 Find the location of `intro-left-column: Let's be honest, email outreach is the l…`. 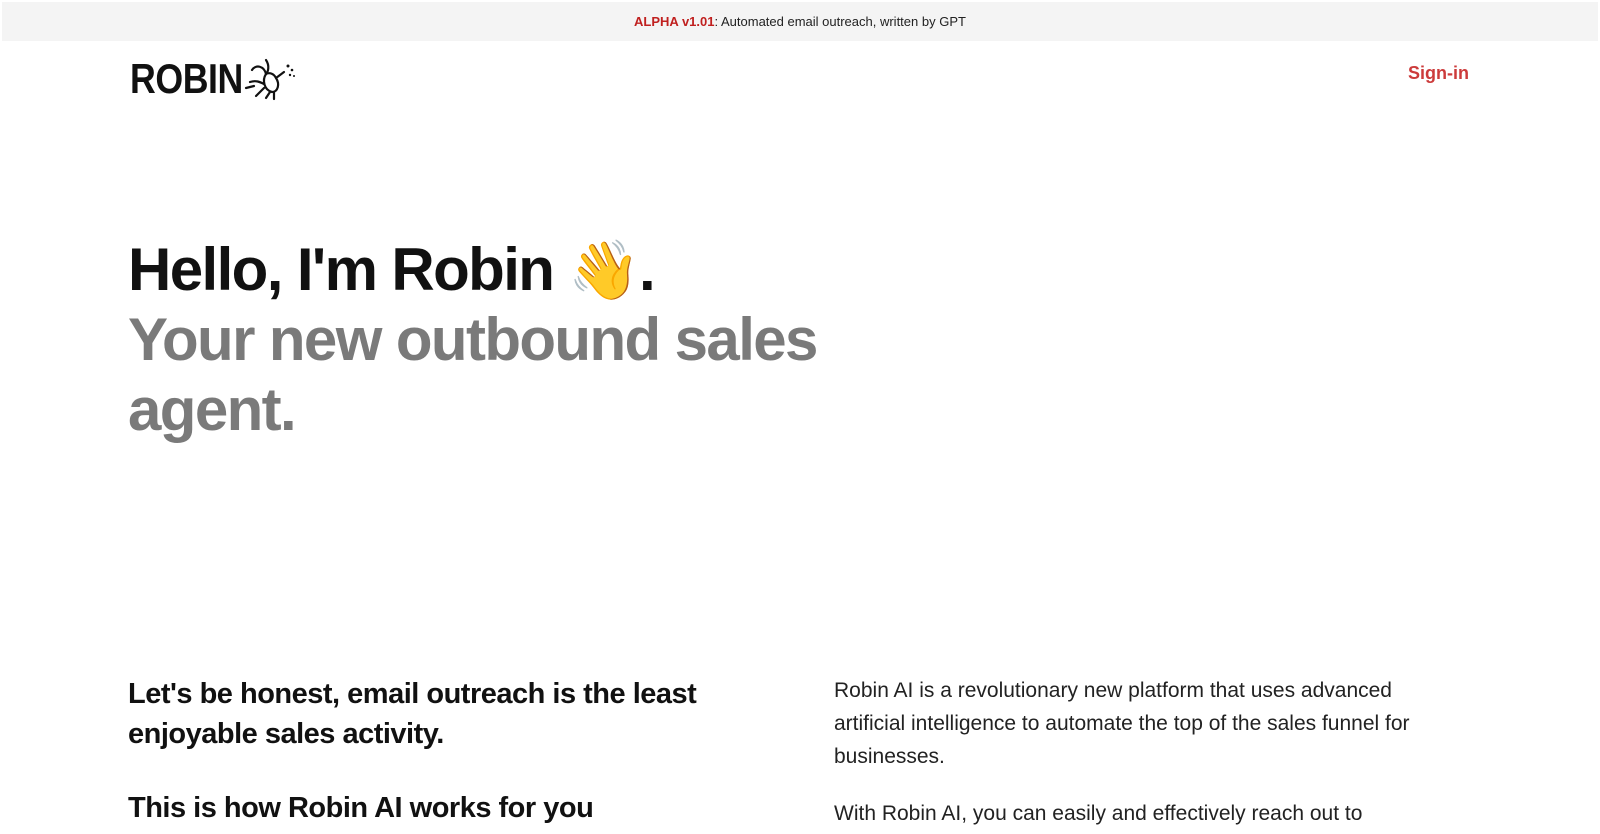

intro-left-column: Let's be honest, email outreach is the l… is located at coordinates (438, 751).